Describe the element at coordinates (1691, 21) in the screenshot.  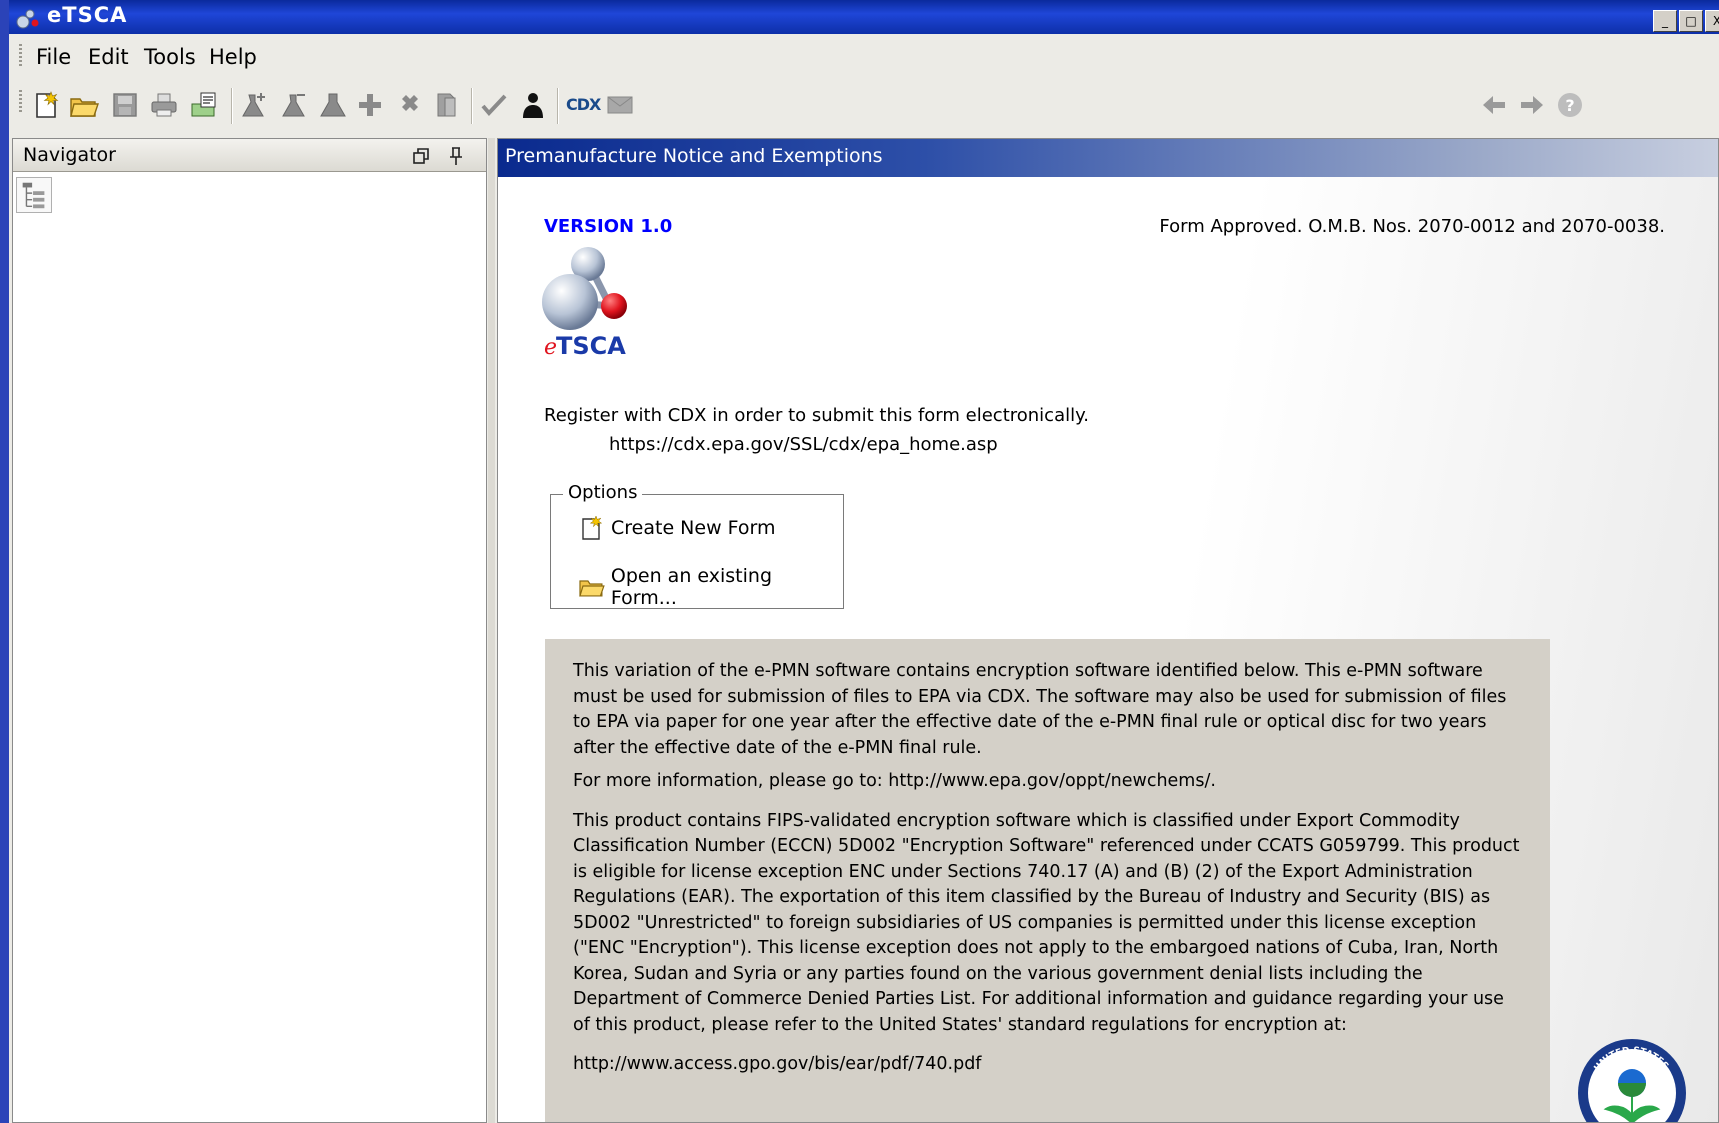
I see `maximize-button: □` at that location.